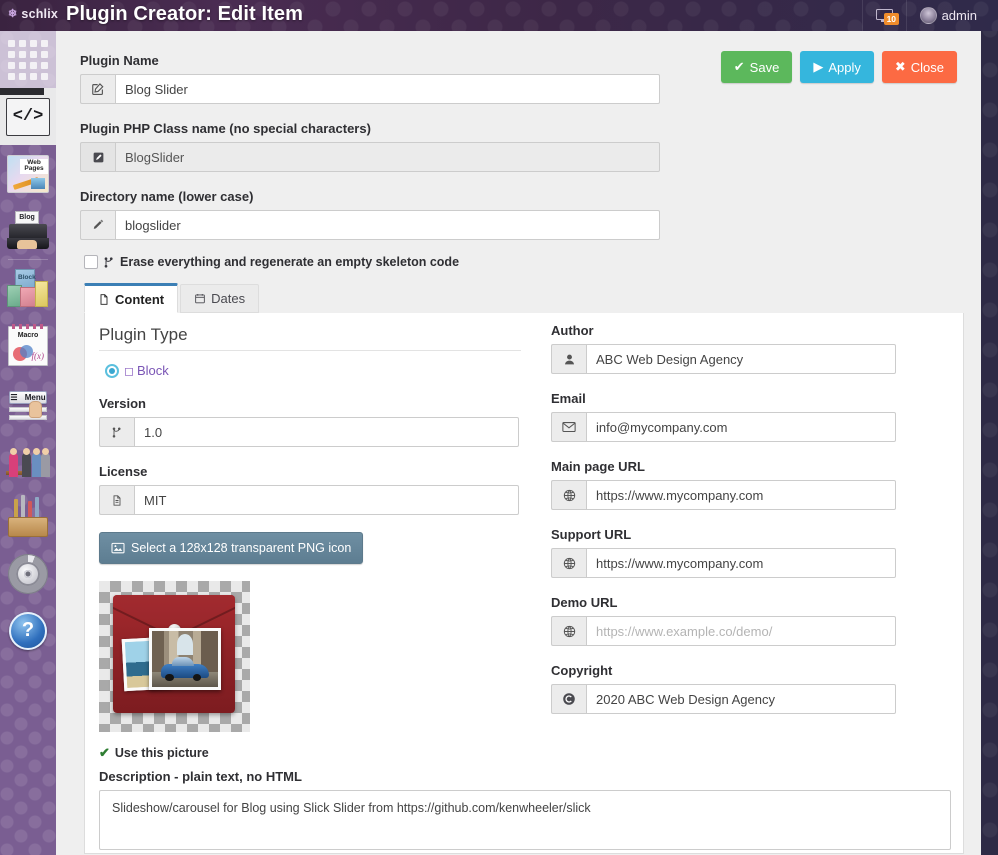 The image size is (998, 855). What do you see at coordinates (741, 495) in the screenshot?
I see `main-url-input` at bounding box center [741, 495].